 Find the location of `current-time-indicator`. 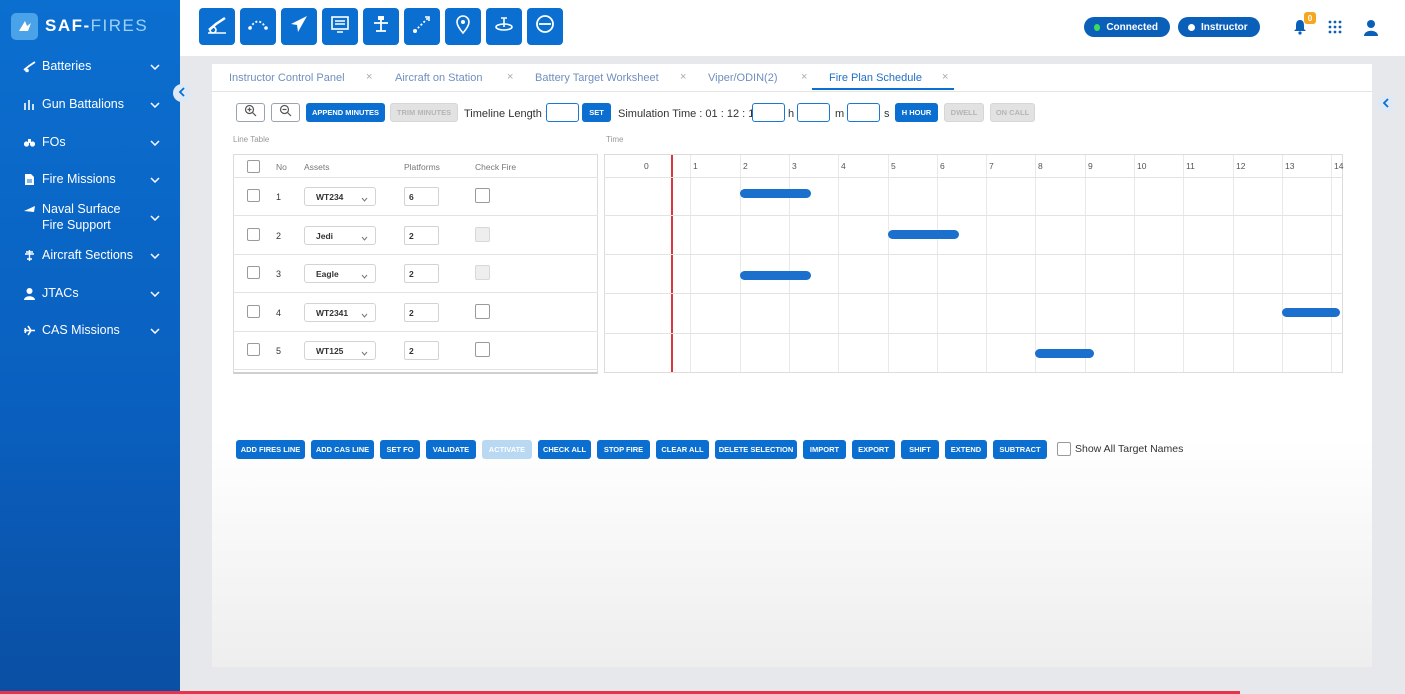

current-time-indicator is located at coordinates (672, 263).